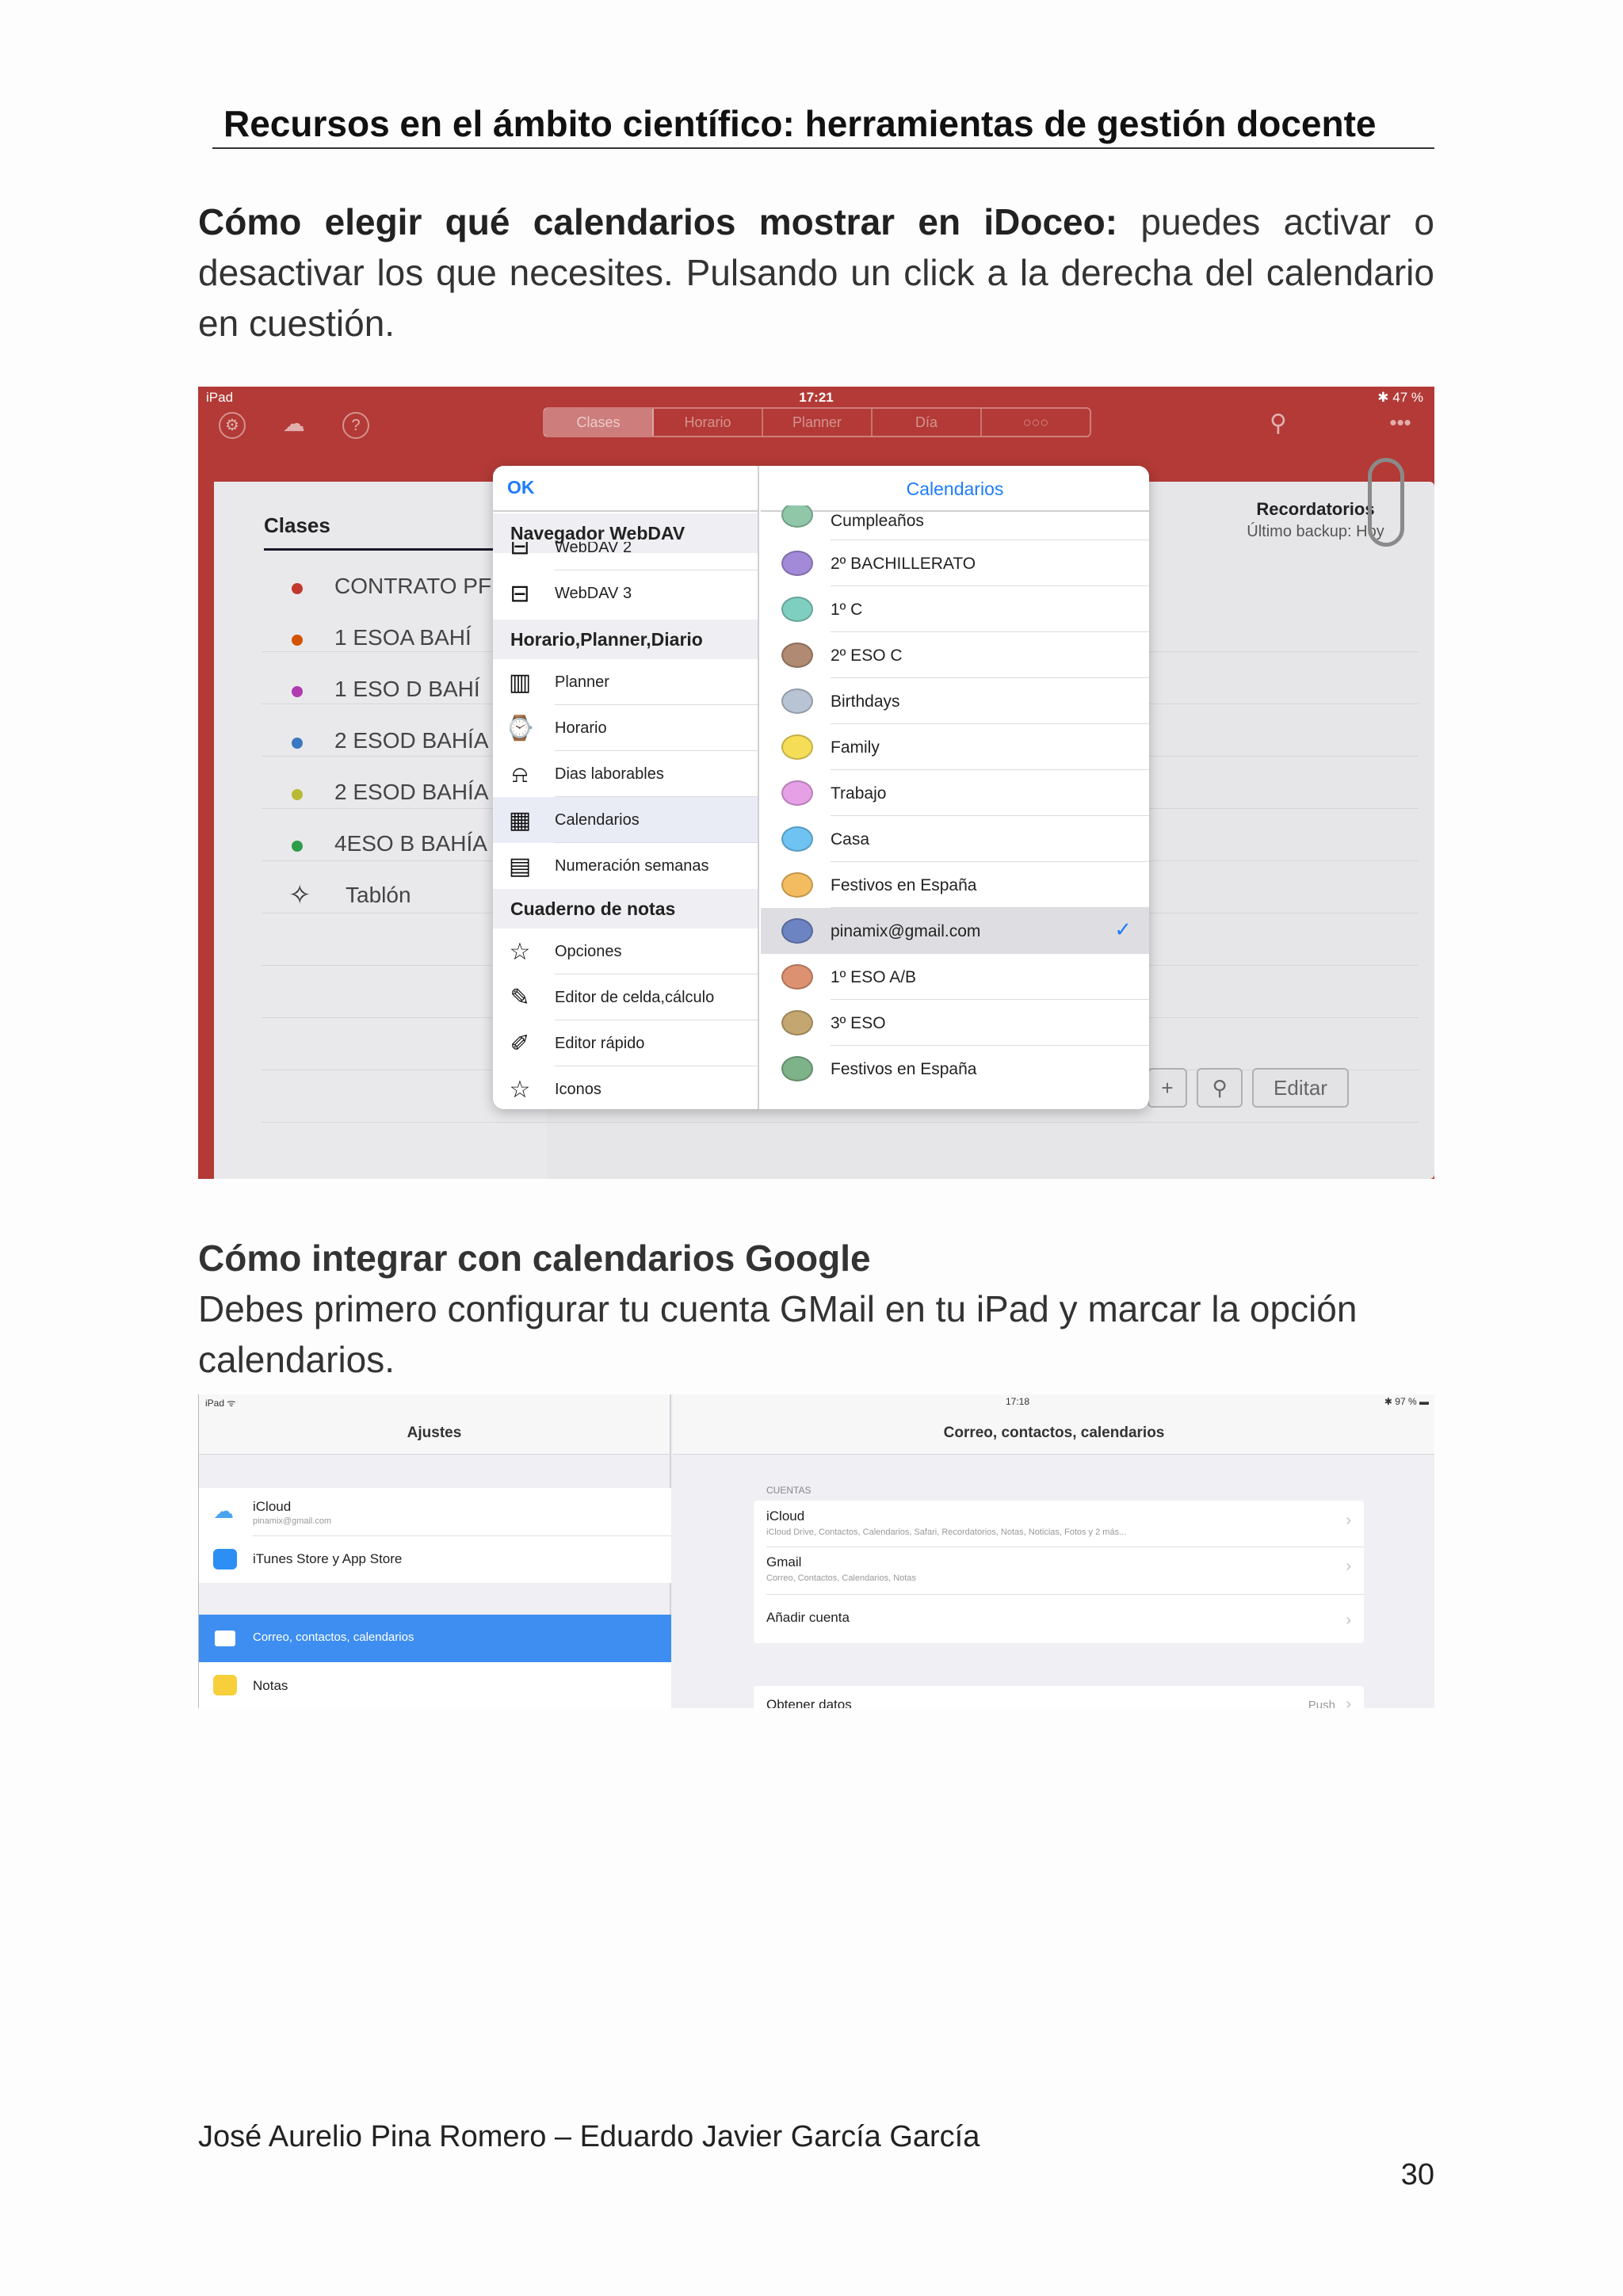 Image resolution: width=1623 pixels, height=2296 pixels. What do you see at coordinates (521, 487) in the screenshot?
I see `ok-button: OK` at bounding box center [521, 487].